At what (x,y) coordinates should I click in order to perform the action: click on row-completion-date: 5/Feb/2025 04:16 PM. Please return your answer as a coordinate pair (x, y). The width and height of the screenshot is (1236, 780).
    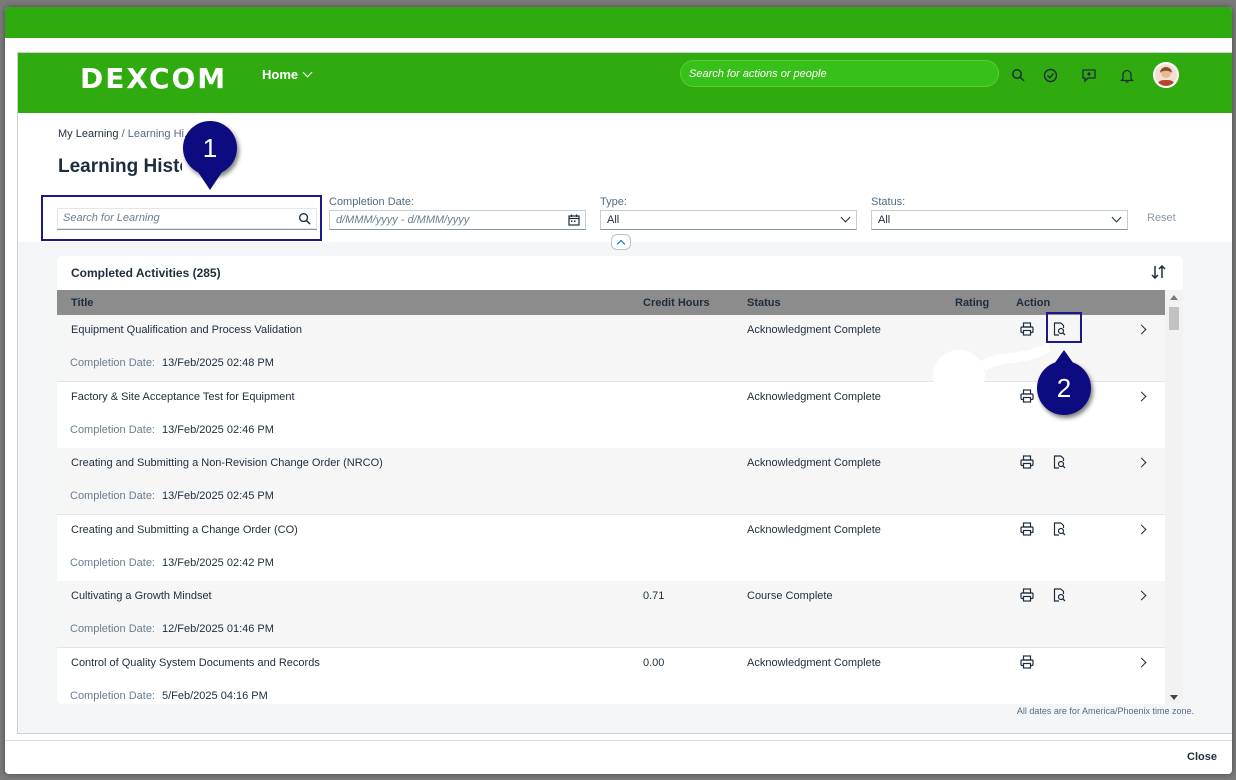
    Looking at the image, I should click on (215, 696).